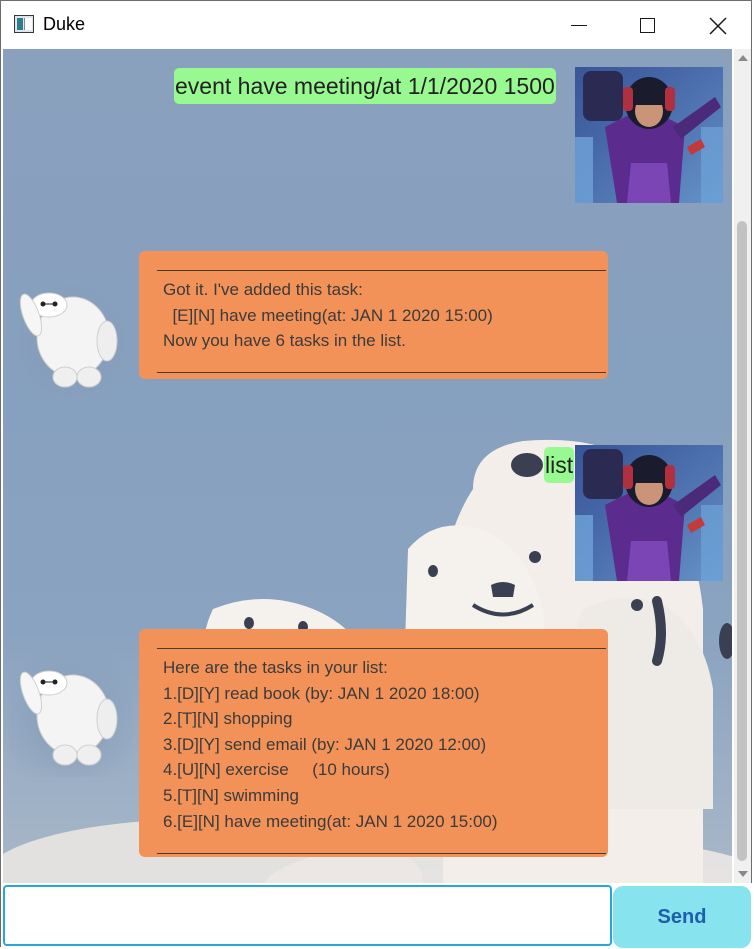 This screenshot has width=754, height=949. Describe the element at coordinates (231, 795) in the screenshot. I see `message-line: 5.[T][N] swimming` at that location.